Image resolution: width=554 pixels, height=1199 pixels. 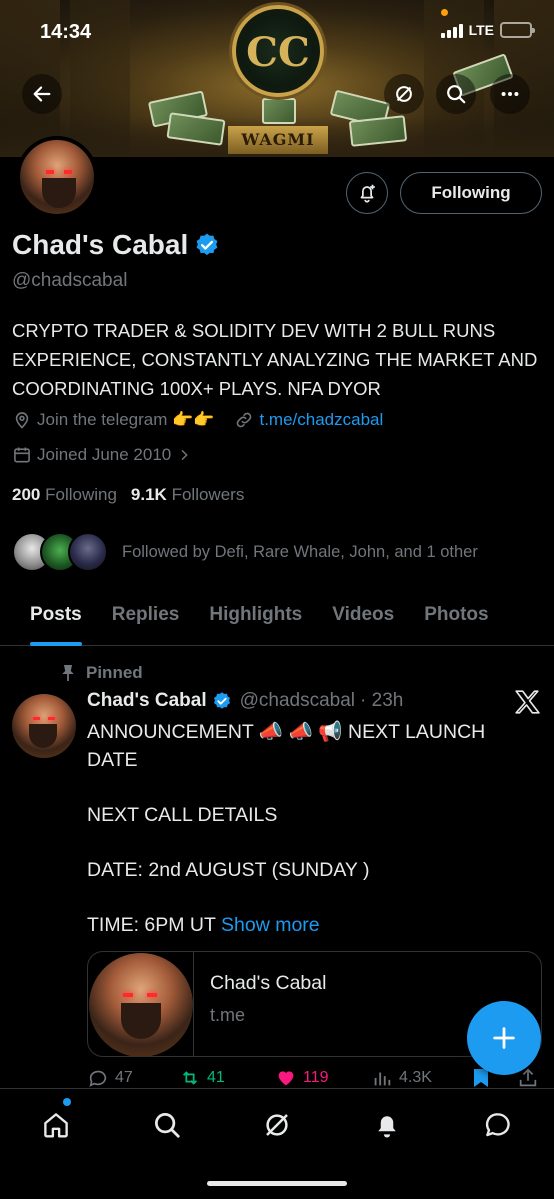 What do you see at coordinates (268, 983) in the screenshot?
I see `link-card-title: Chad's Cabal` at bounding box center [268, 983].